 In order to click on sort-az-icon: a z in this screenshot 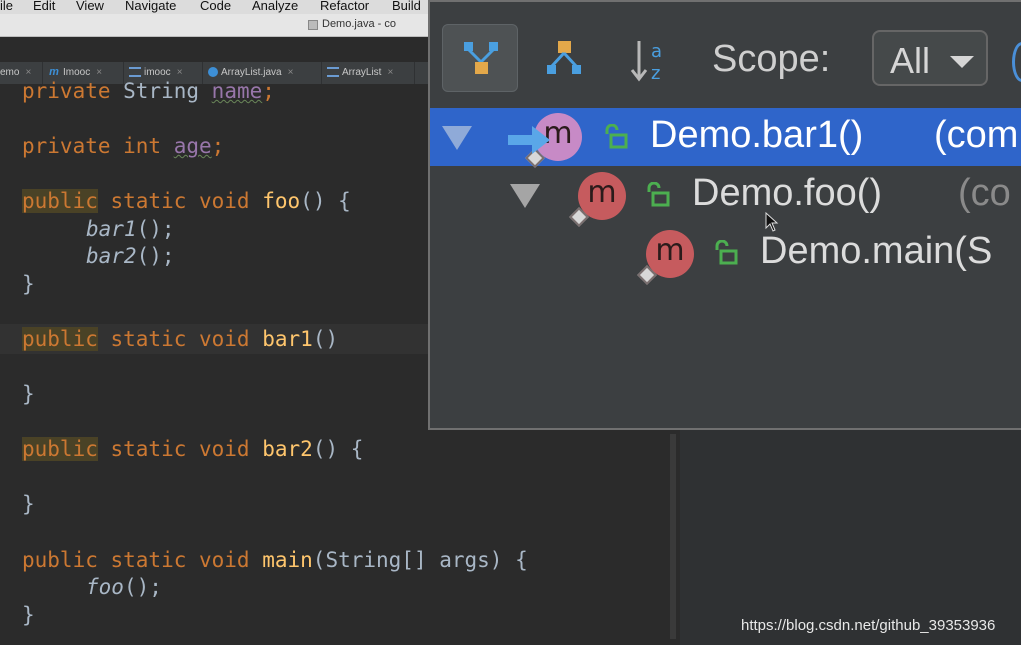, I will do `click(646, 62)`.